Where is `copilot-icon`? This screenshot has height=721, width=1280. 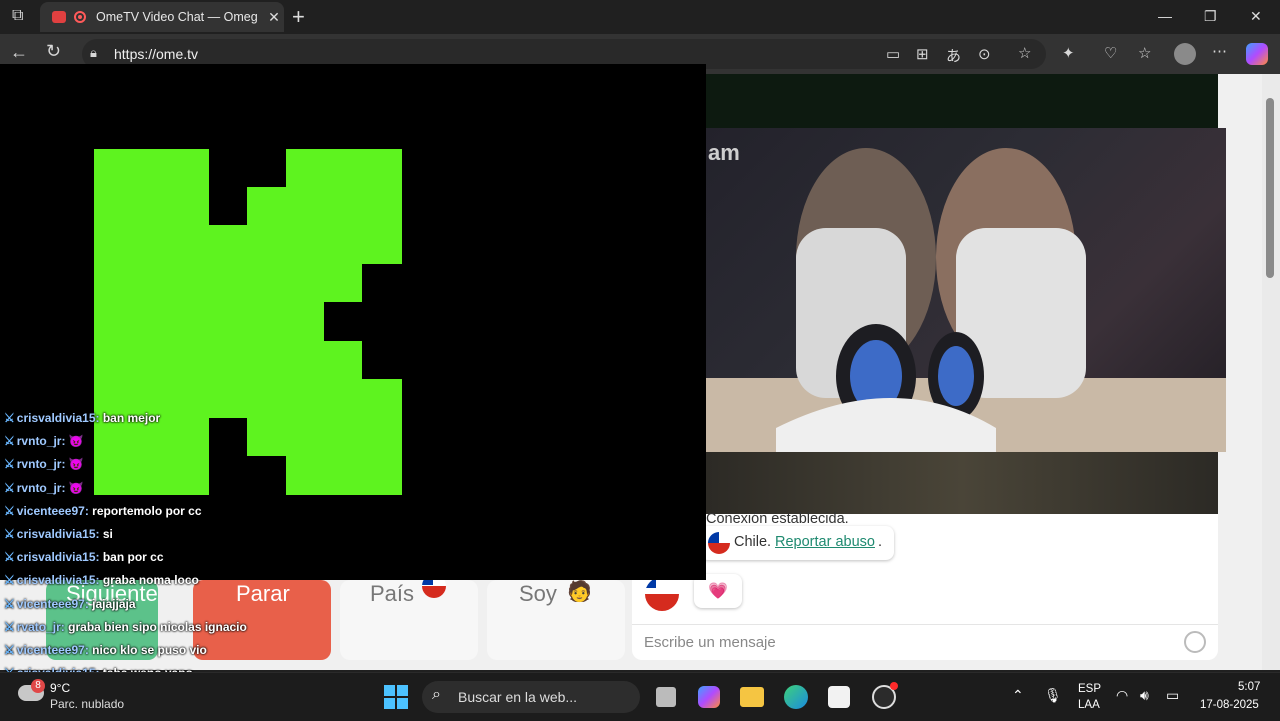
copilot-icon is located at coordinates (1257, 54).